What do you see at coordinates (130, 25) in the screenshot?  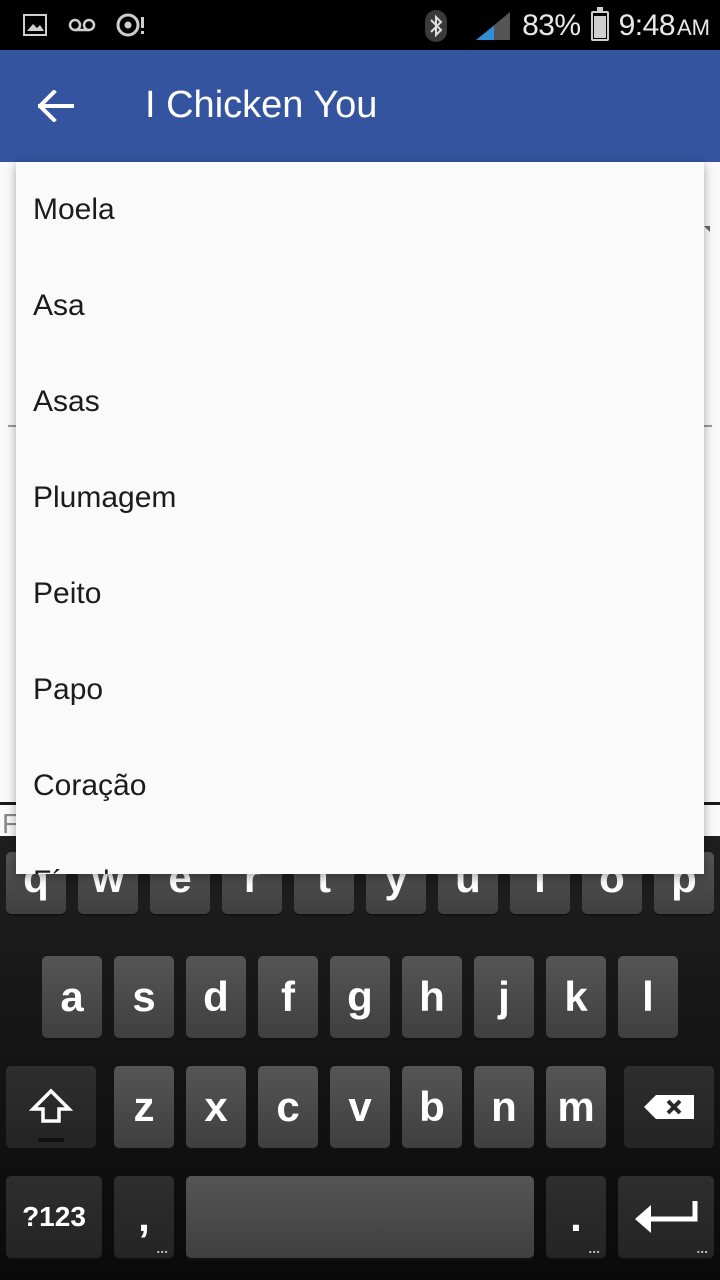 I see `sync-alert-icon` at bounding box center [130, 25].